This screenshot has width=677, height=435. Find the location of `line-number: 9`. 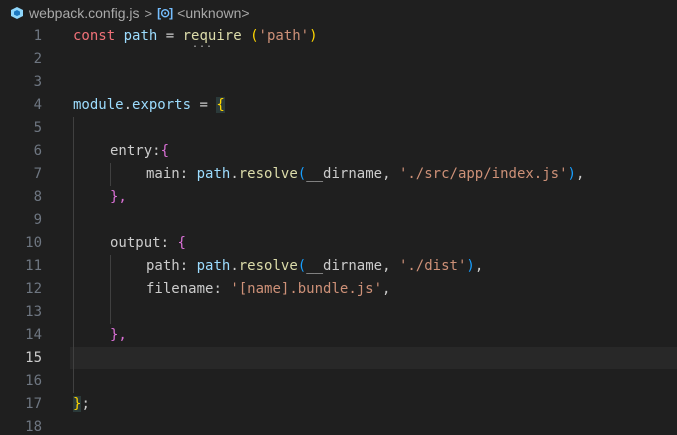

line-number: 9 is located at coordinates (37, 220).